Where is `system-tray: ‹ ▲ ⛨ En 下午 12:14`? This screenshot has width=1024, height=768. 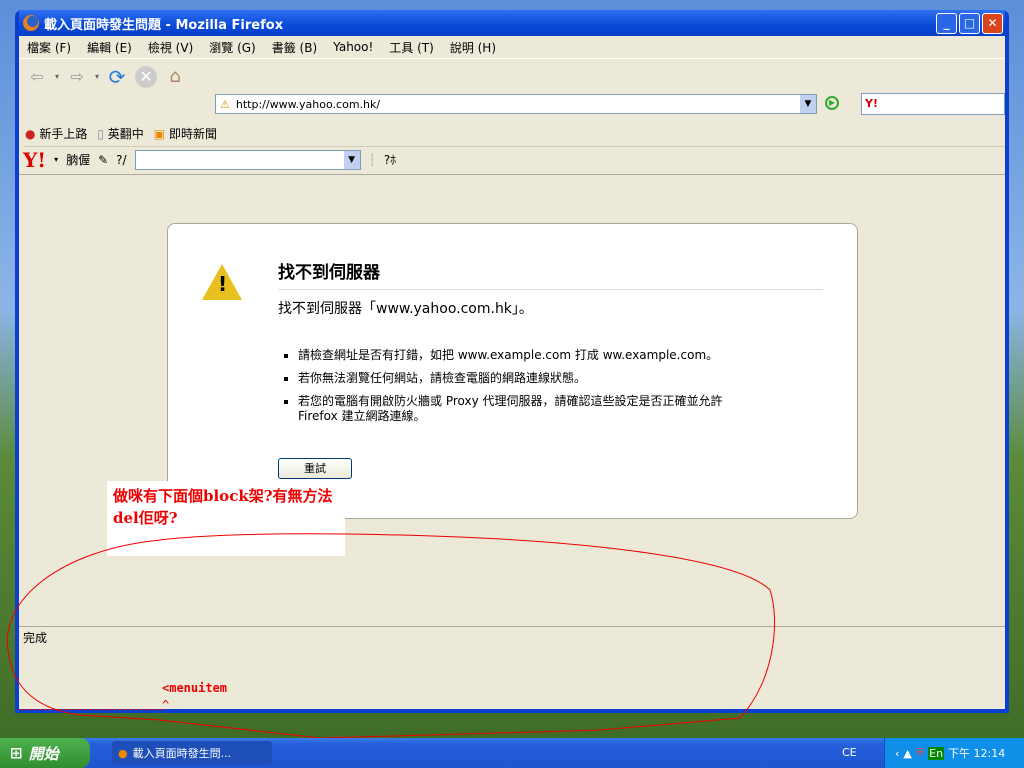
system-tray: ‹ ▲ ⛨ En 下午 12:14 is located at coordinates (954, 753).